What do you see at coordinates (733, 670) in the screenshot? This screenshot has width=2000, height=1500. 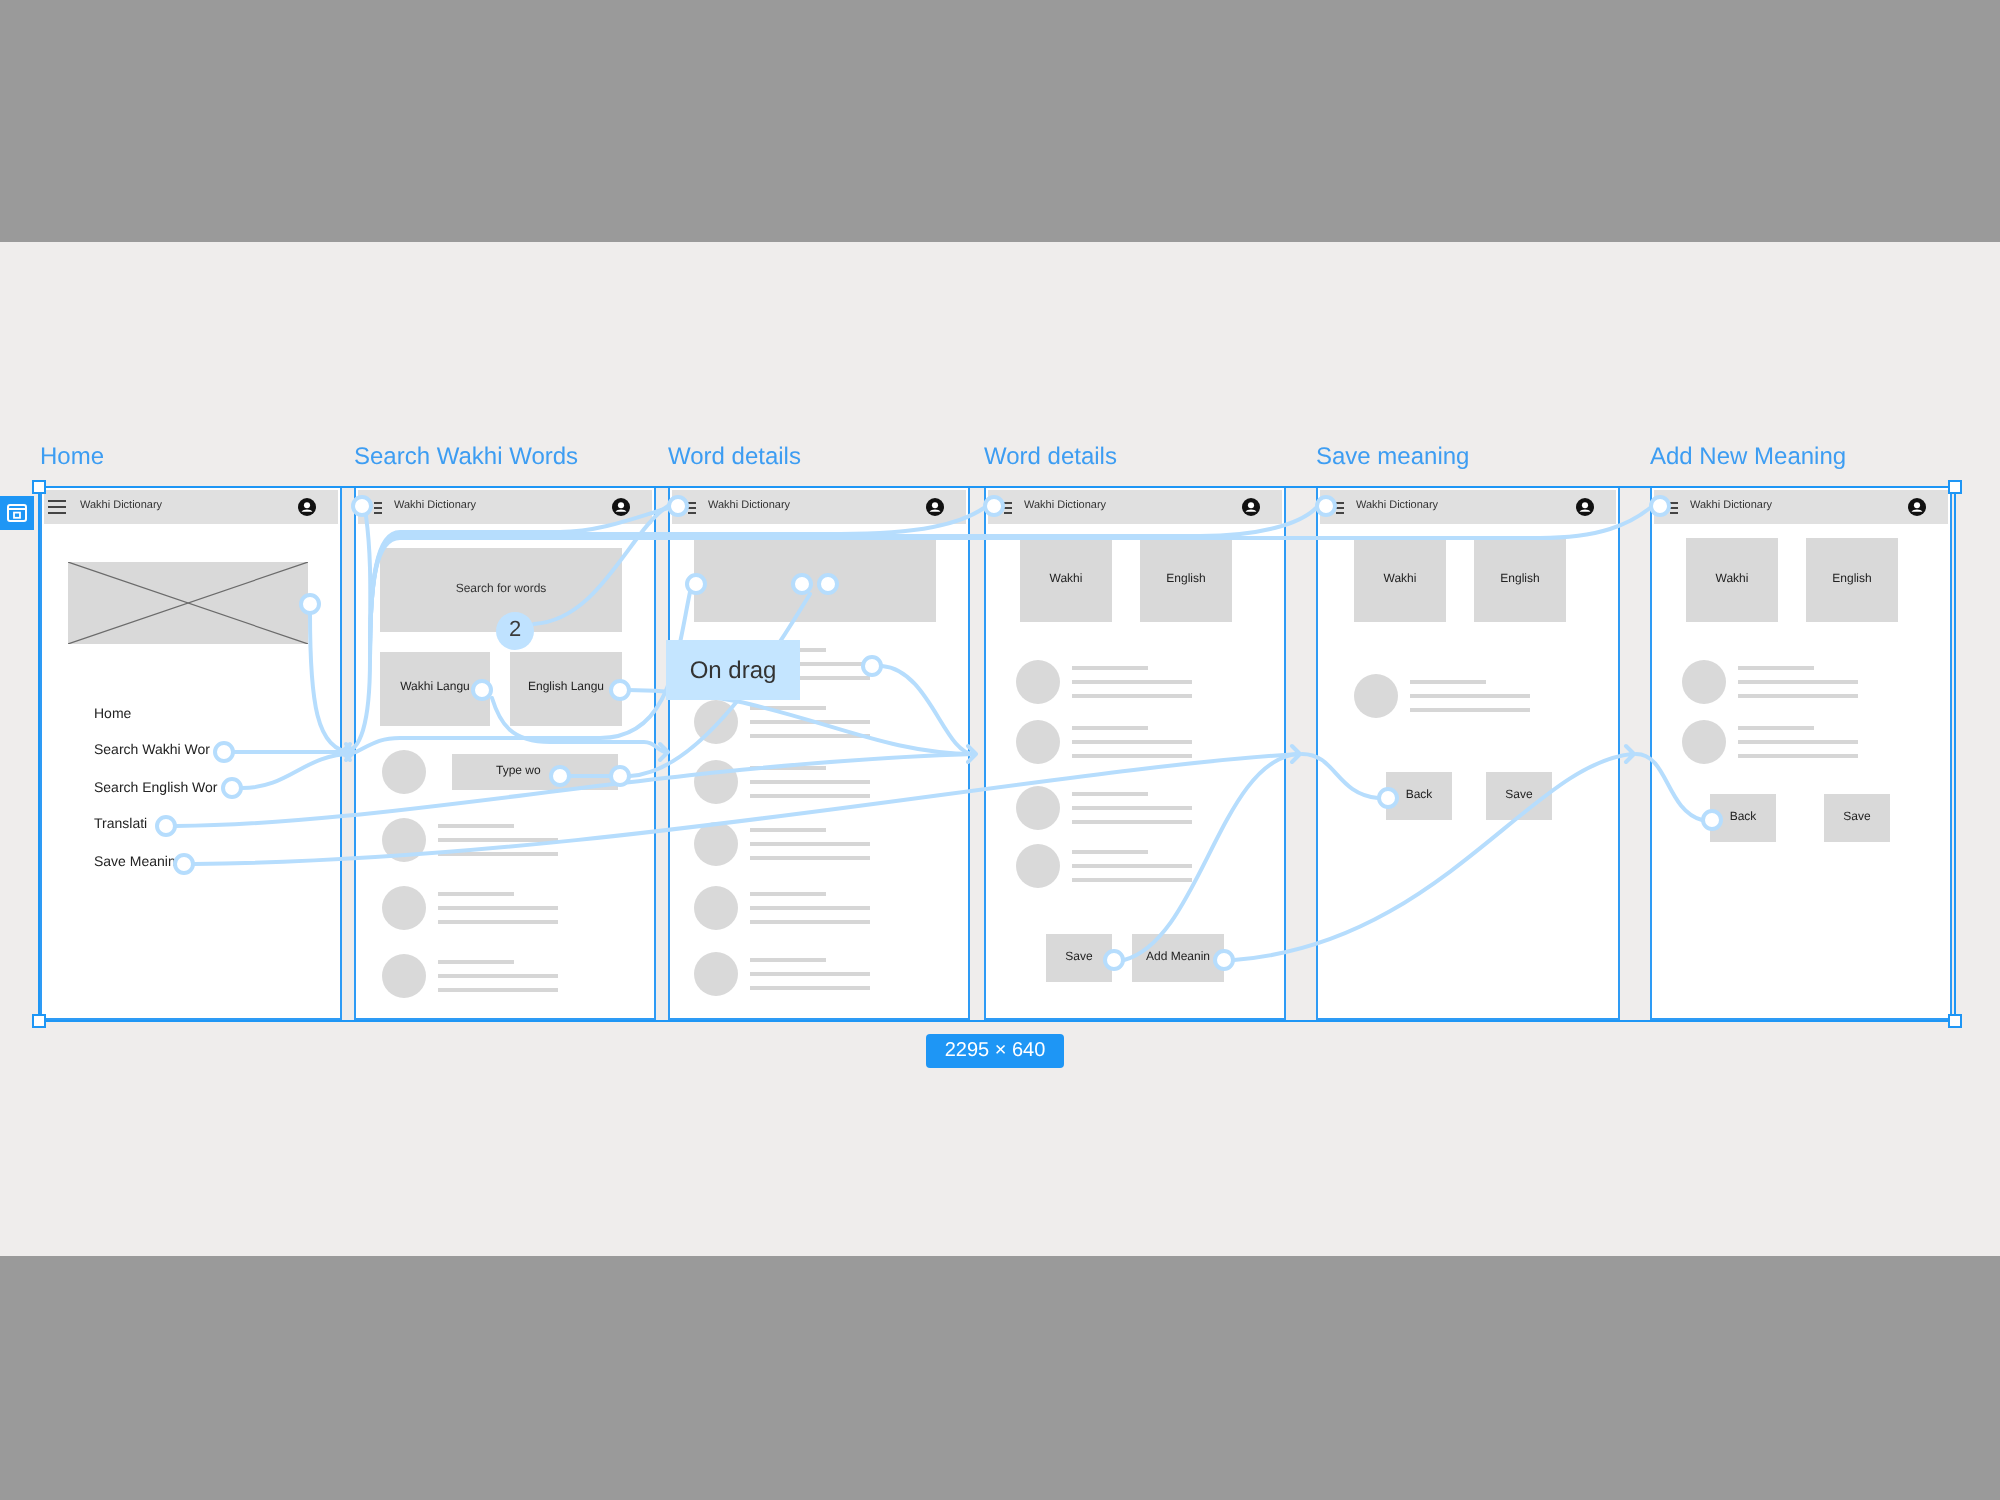 I see `interaction-label: On drag` at bounding box center [733, 670].